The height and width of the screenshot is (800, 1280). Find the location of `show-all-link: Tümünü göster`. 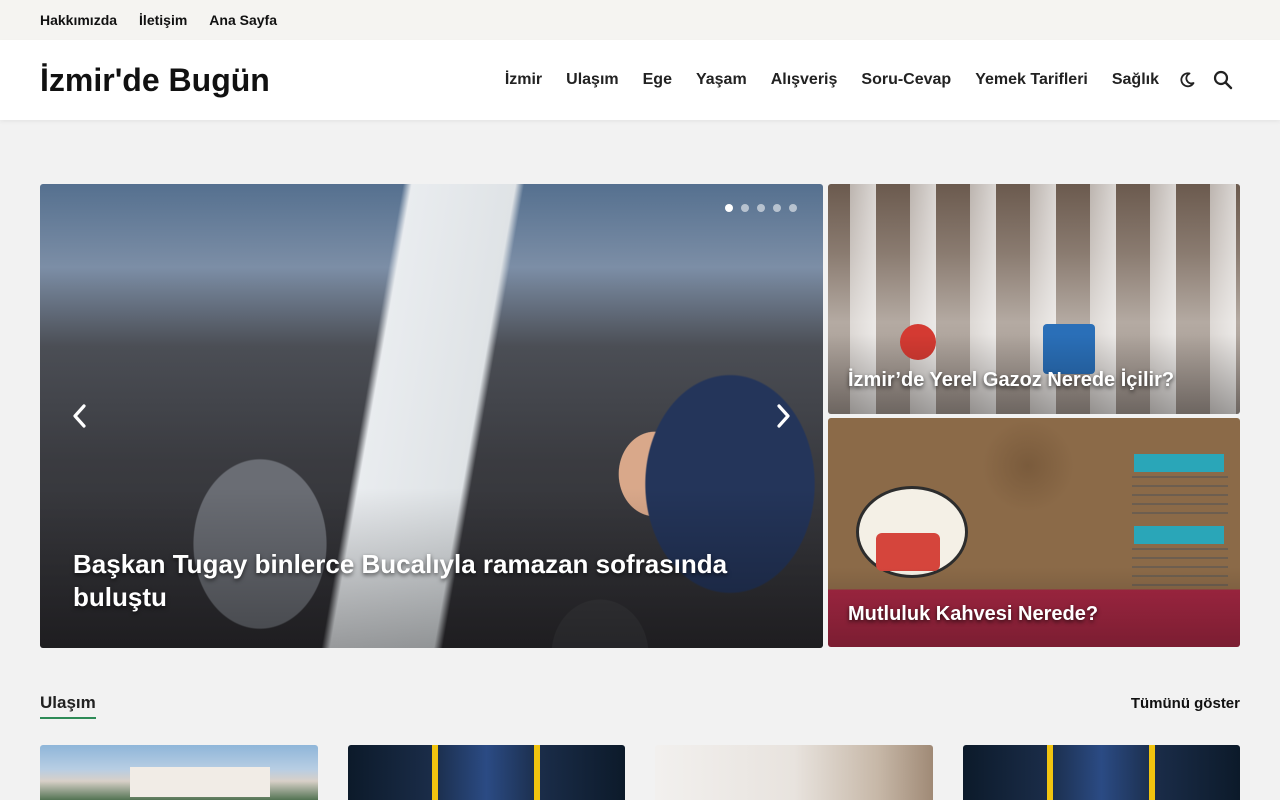

show-all-link: Tümünü göster is located at coordinates (1185, 703).